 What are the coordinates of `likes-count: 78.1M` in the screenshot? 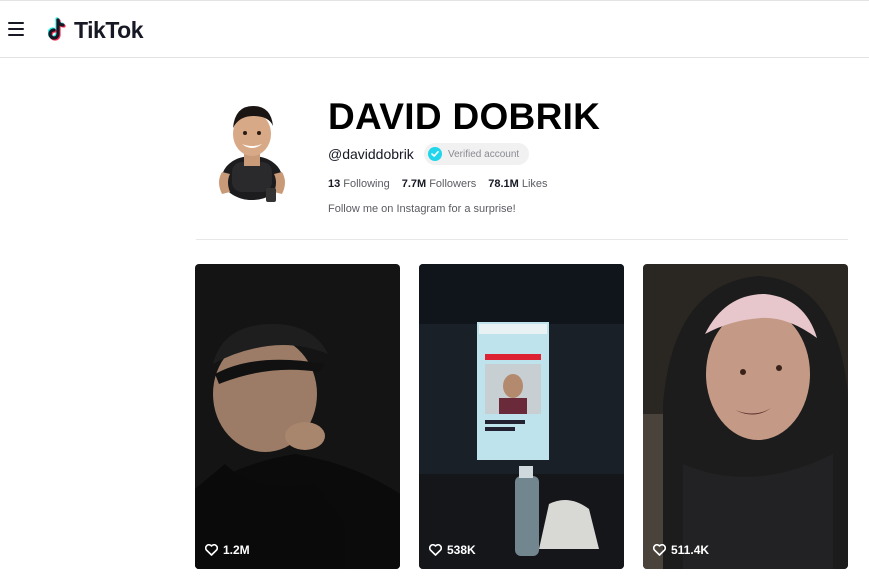 It's located at (503, 184).